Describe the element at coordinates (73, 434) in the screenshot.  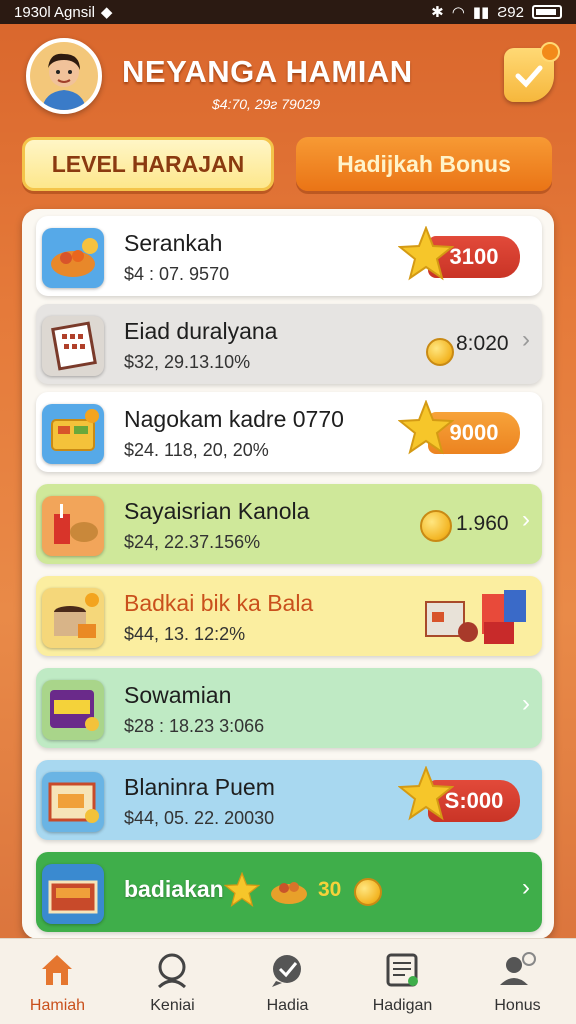
I see `lunchbox-icon` at that location.